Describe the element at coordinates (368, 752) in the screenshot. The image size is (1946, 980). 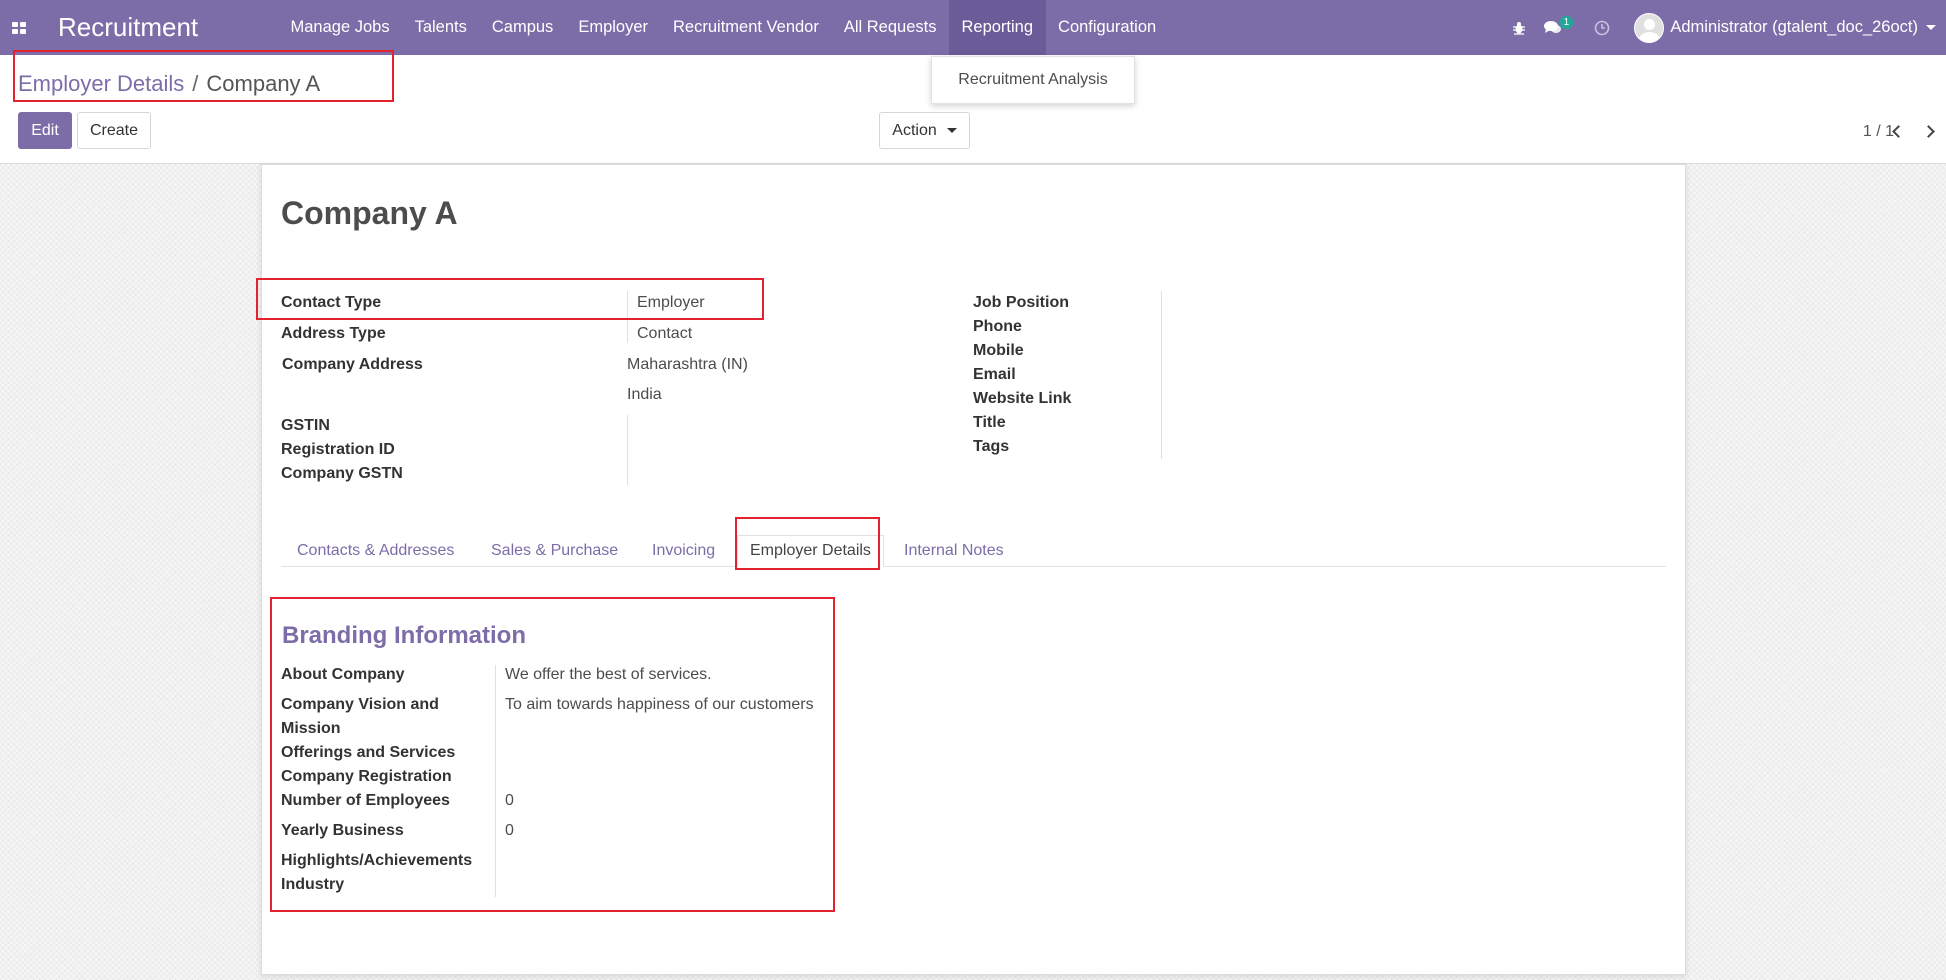
I see `offerings-services-label: Offerings and Services` at that location.